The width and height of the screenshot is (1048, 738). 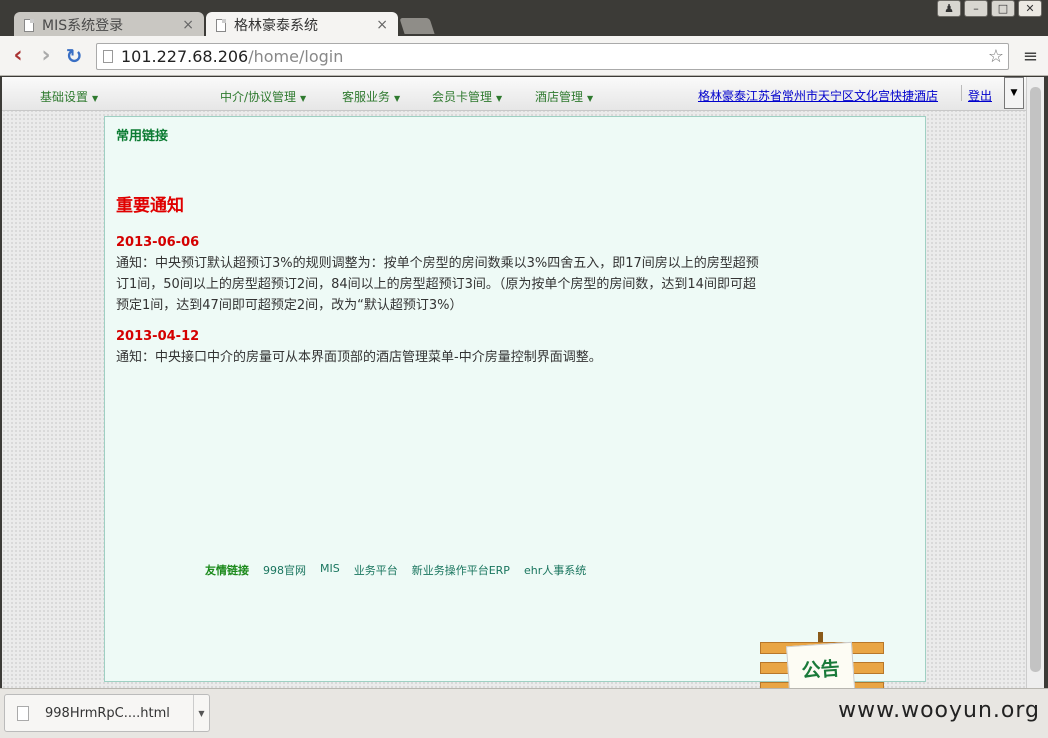 I want to click on tab-title: MIS系统登录, so click(x=83, y=26).